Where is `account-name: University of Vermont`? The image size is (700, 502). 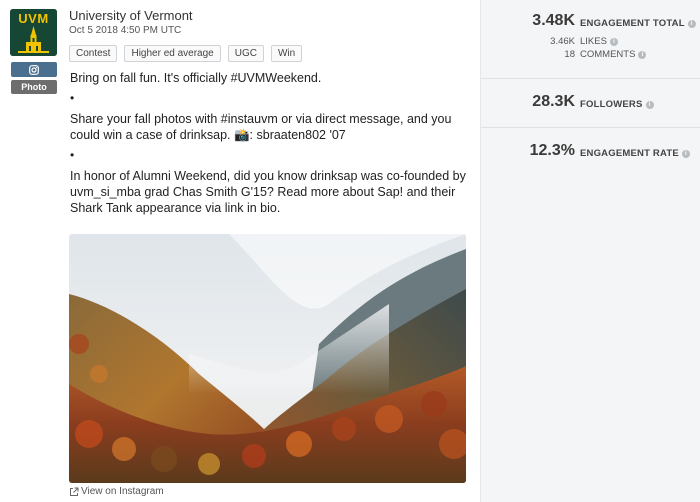 account-name: University of Vermont is located at coordinates (131, 15).